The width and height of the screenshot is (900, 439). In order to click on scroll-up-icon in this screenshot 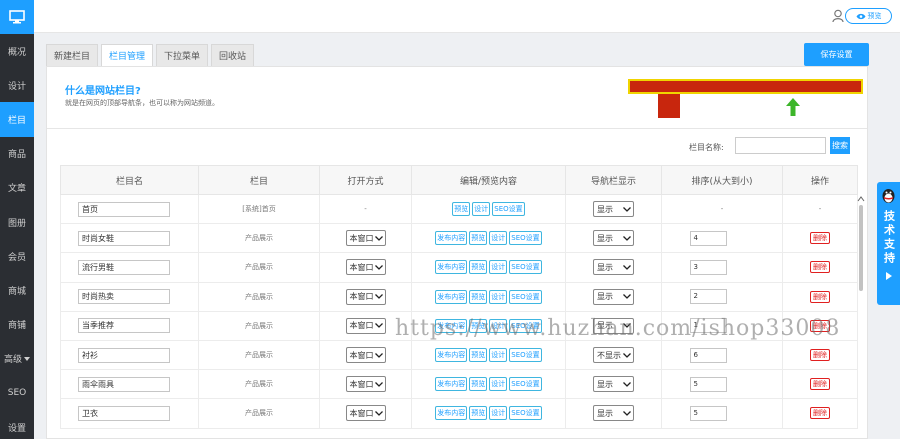, I will do `click(861, 199)`.